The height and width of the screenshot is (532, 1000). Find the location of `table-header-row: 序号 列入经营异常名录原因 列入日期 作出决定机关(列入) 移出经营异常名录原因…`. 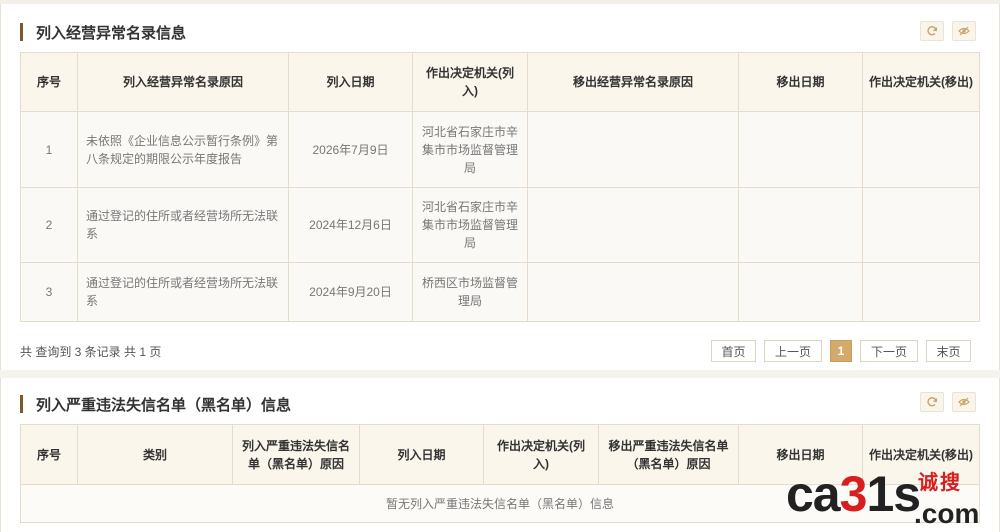

table-header-row: 序号 列入经营异常名录原因 列入日期 作出决定机关(列入) 移出经营异常名录原因… is located at coordinates (500, 82).